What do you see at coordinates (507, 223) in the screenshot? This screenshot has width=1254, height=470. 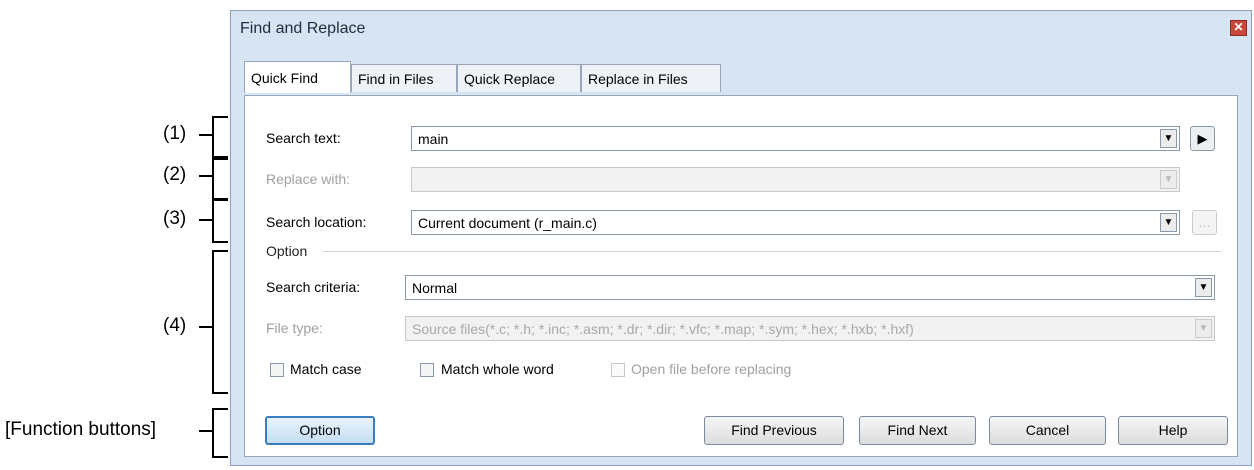 I see `search-location-value: Current document (r_main.c)` at bounding box center [507, 223].